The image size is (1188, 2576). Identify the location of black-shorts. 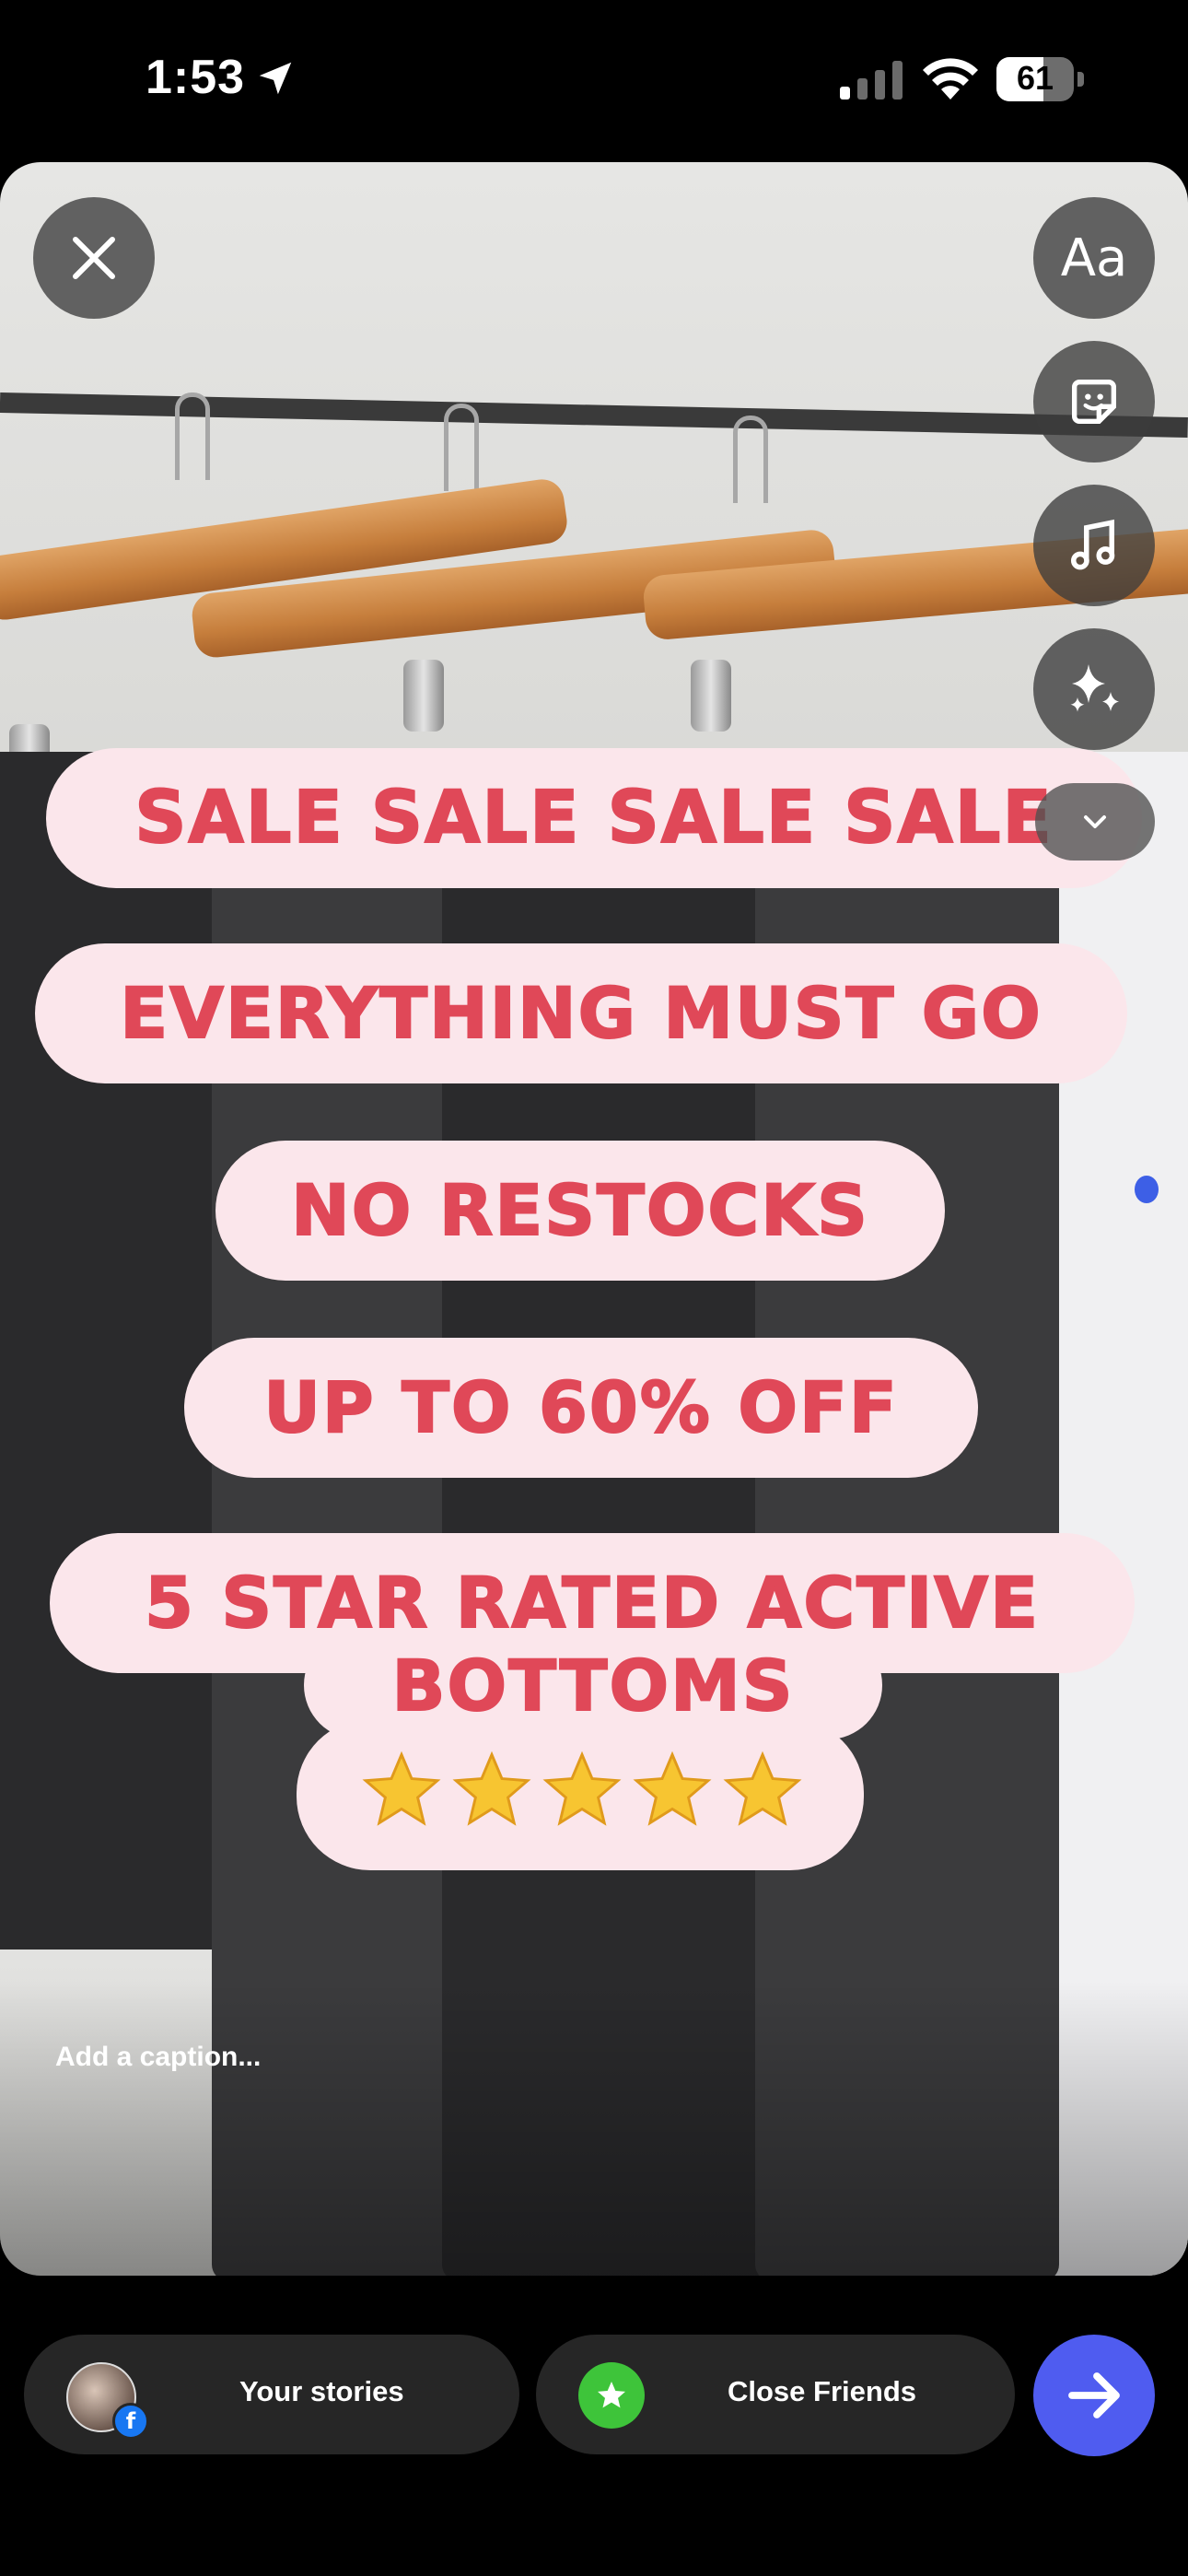
(119, 1351).